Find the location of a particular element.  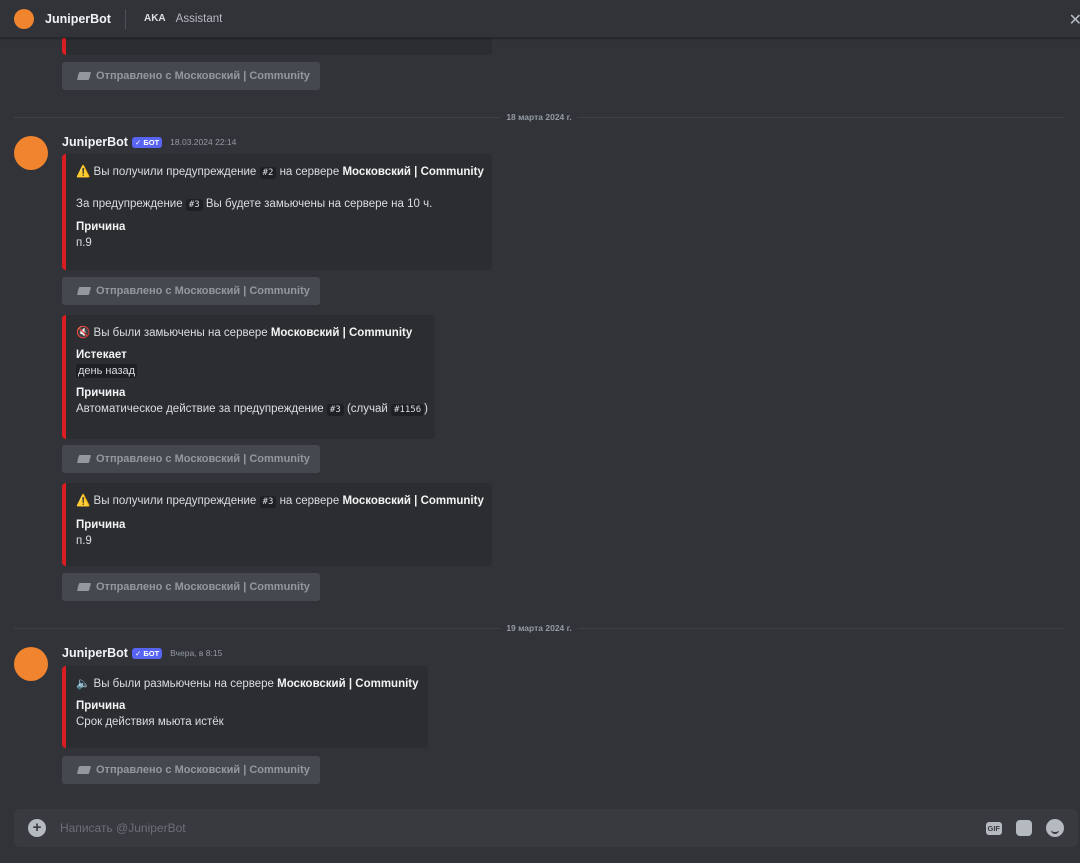

message-input is located at coordinates (490, 828).